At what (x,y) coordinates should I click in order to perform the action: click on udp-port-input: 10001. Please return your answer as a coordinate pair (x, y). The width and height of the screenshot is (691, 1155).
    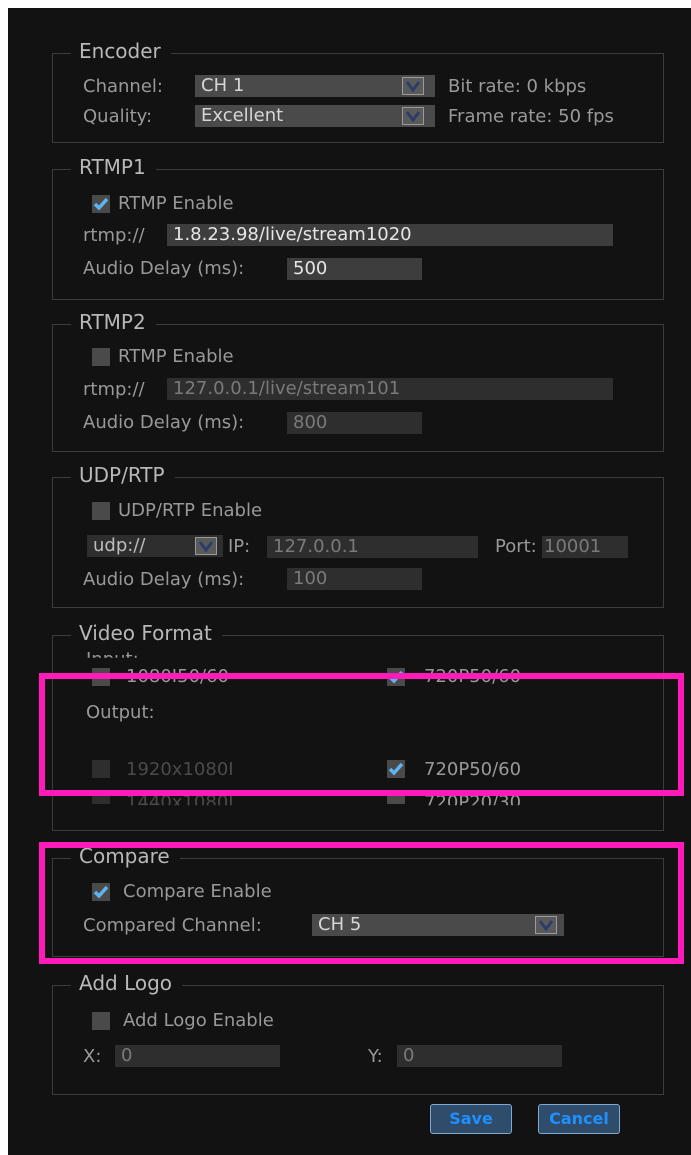
    Looking at the image, I should click on (585, 547).